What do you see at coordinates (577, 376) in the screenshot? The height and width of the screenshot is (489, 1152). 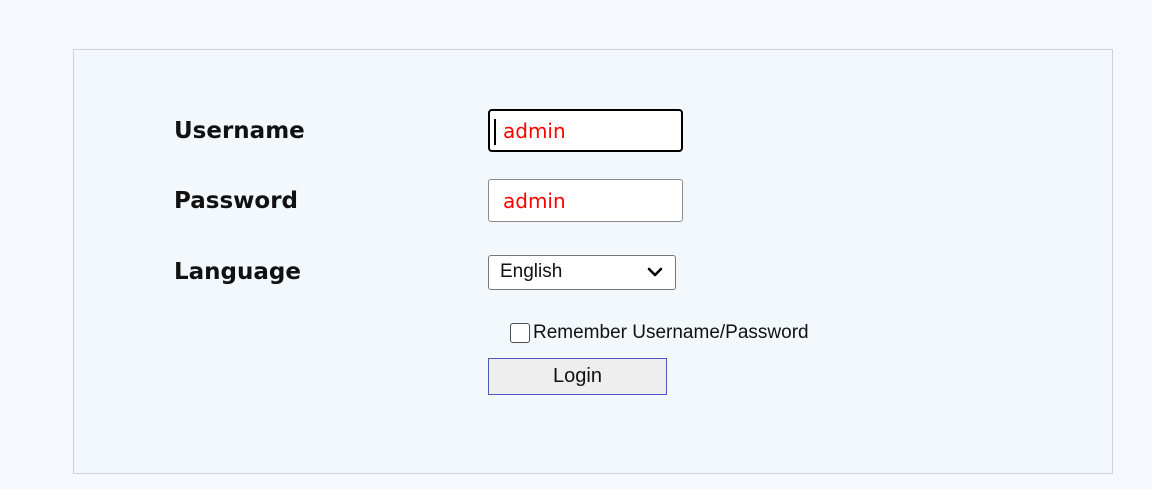 I see `login-button: Login` at bounding box center [577, 376].